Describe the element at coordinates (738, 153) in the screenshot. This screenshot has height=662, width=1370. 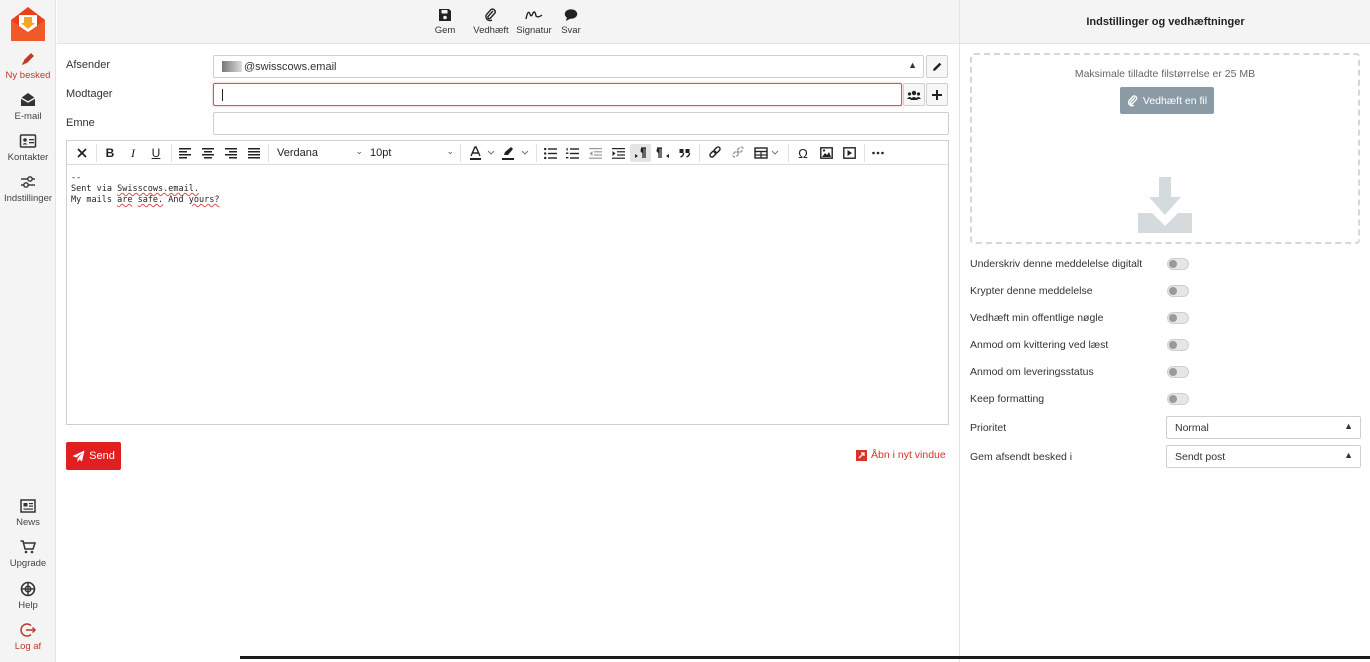
I see `remove-link-button` at that location.